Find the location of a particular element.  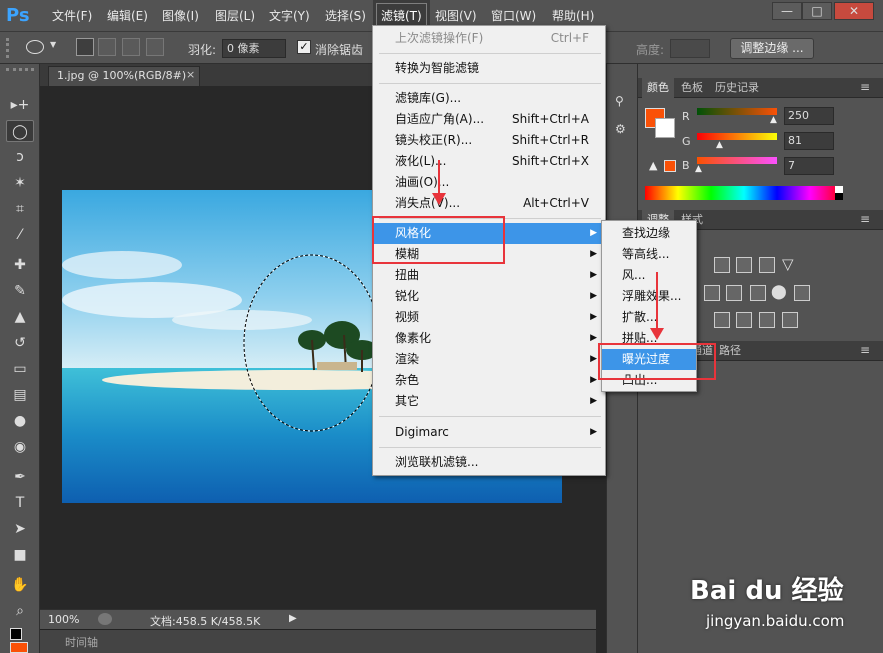

menu-item-sharpen: 锐化 ▶ is located at coordinates (489, 296).